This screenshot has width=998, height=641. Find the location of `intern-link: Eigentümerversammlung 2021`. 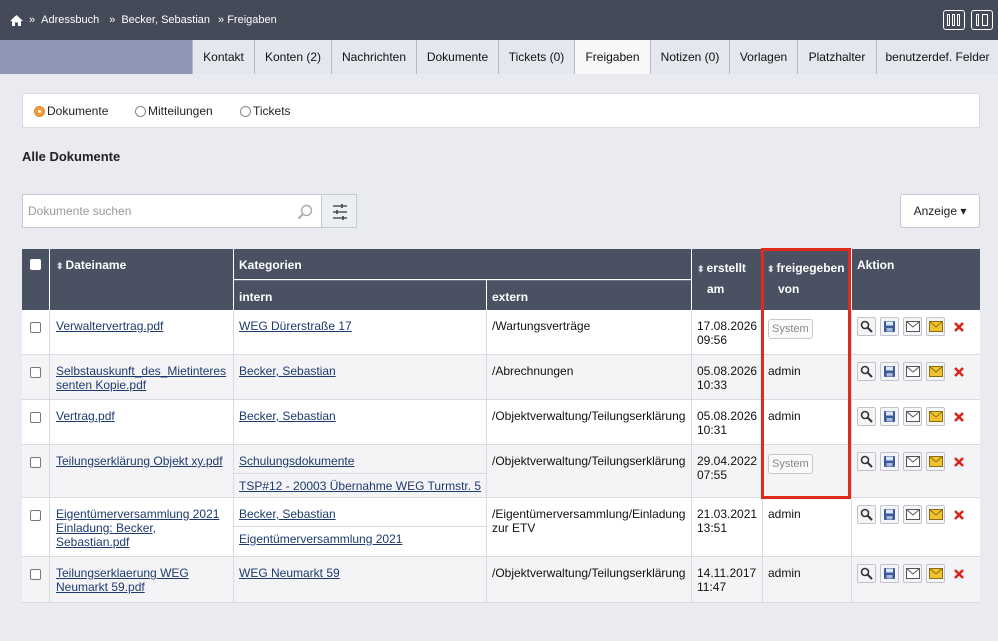

intern-link: Eigentümerversammlung 2021 is located at coordinates (320, 539).